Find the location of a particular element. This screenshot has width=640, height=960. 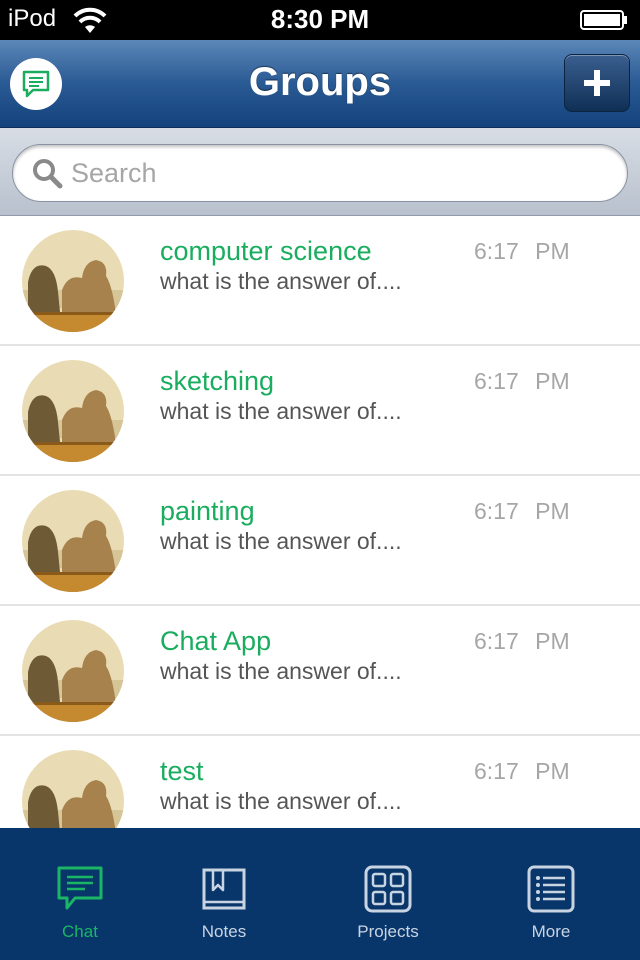

tab-notes: Notes is located at coordinates (224, 894).